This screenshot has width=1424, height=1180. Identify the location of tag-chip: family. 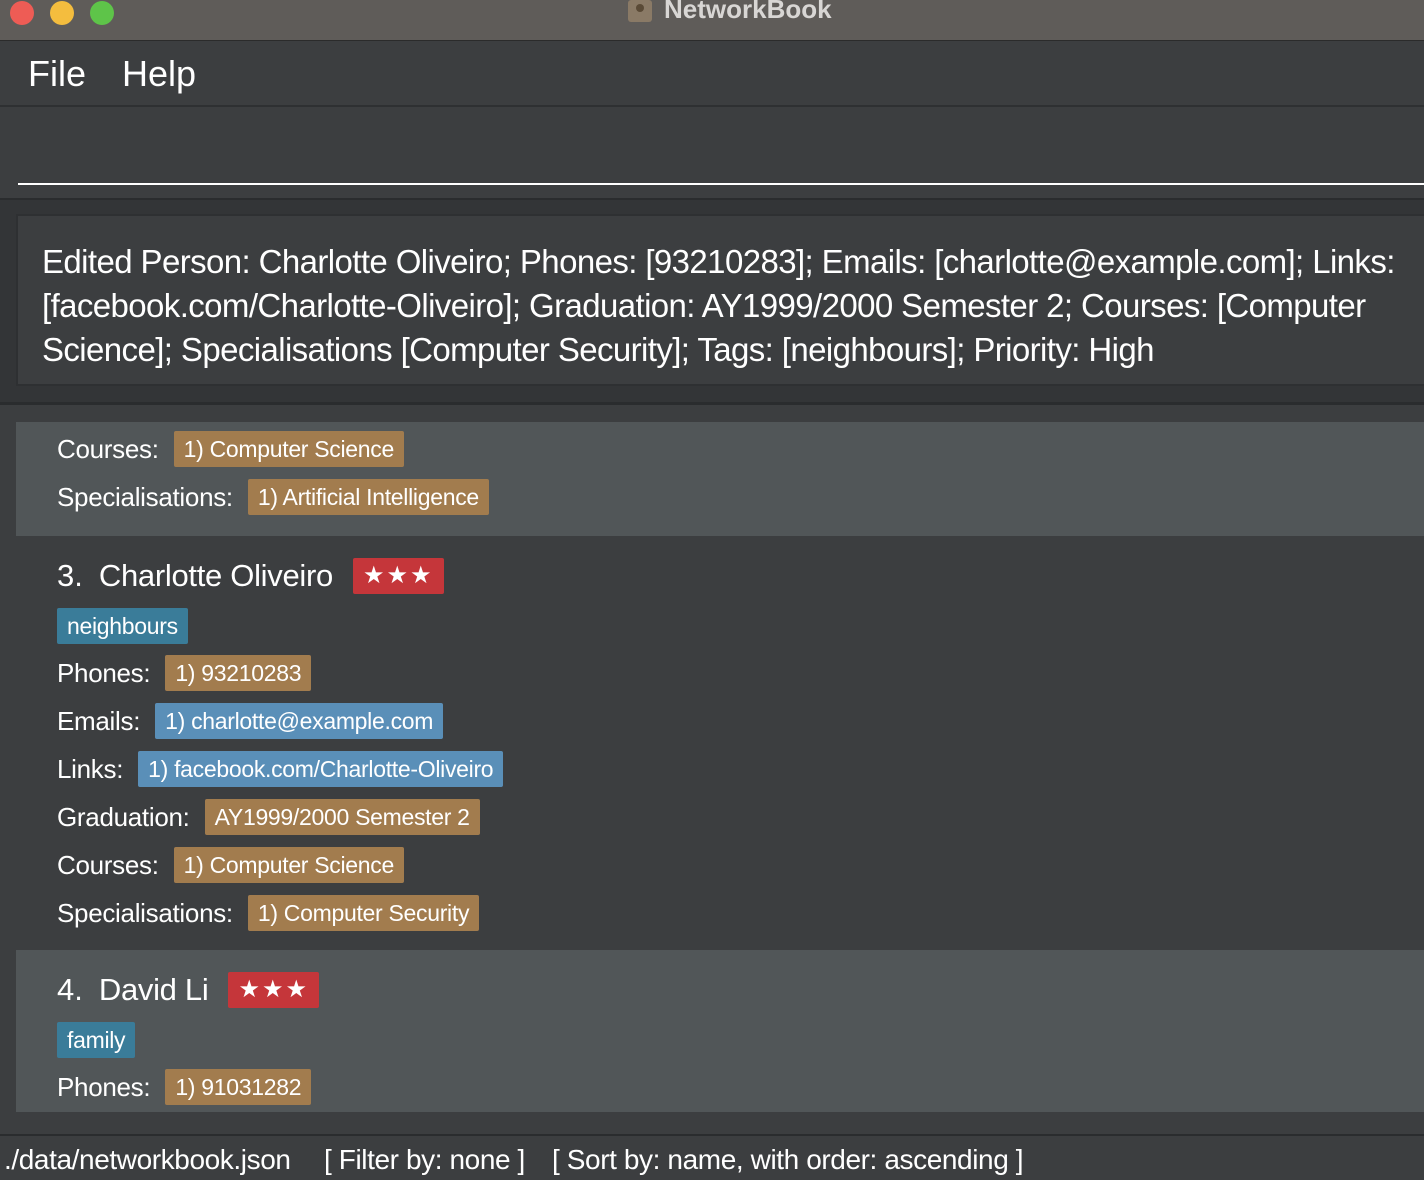
(96, 1040).